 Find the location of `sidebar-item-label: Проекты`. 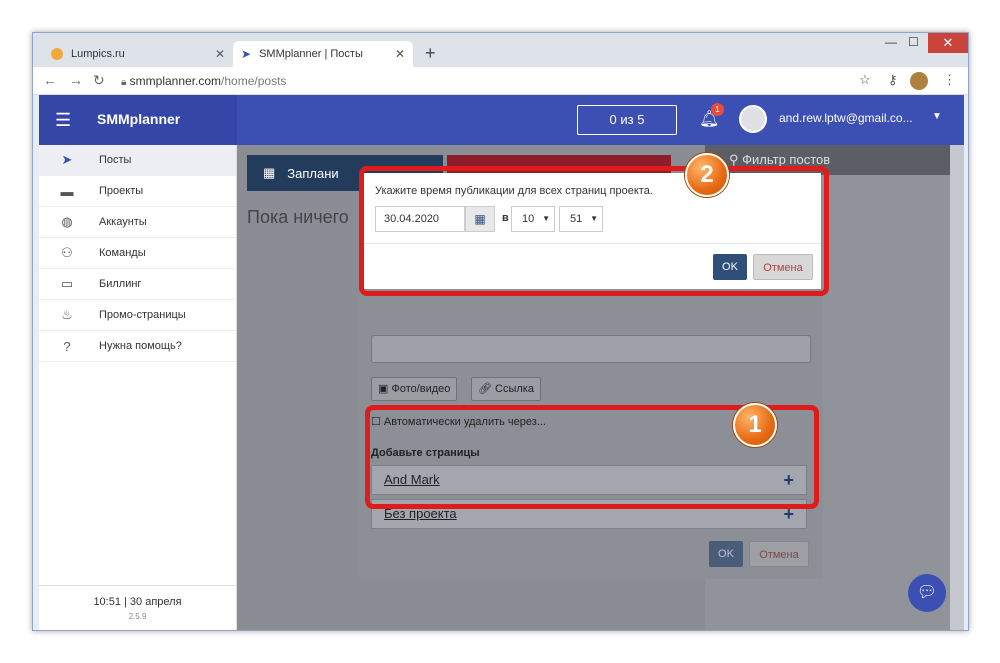

sidebar-item-label: Проекты is located at coordinates (121, 191).